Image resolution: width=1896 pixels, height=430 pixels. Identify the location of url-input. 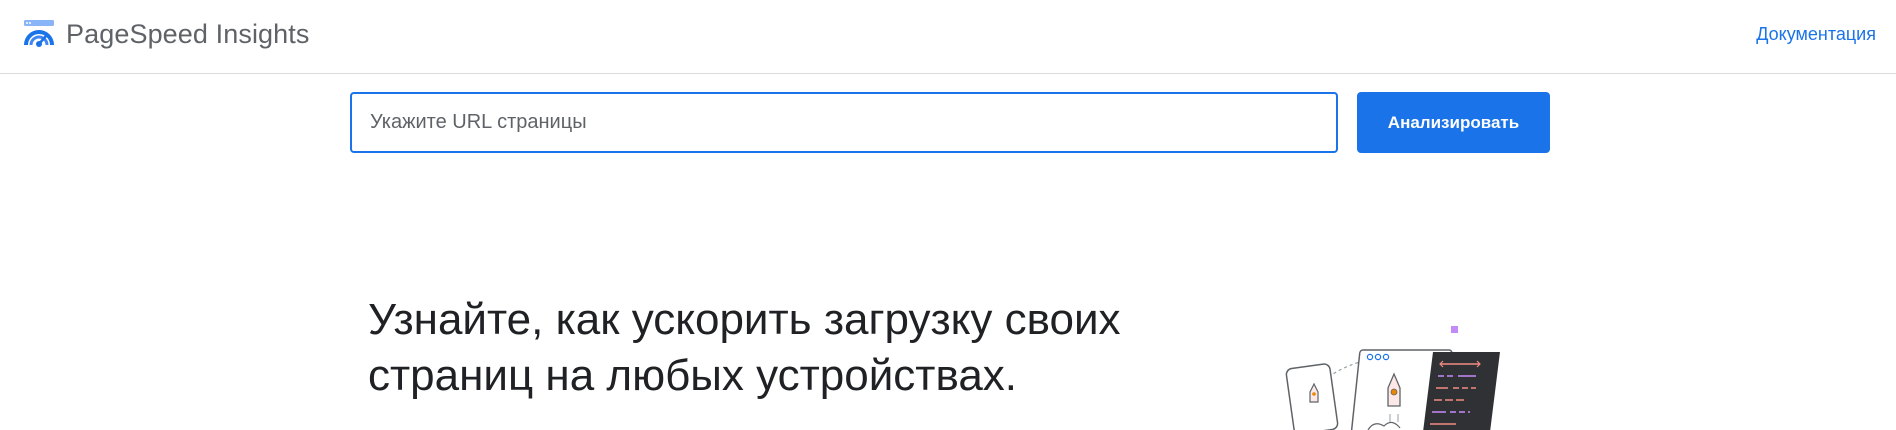
(844, 122).